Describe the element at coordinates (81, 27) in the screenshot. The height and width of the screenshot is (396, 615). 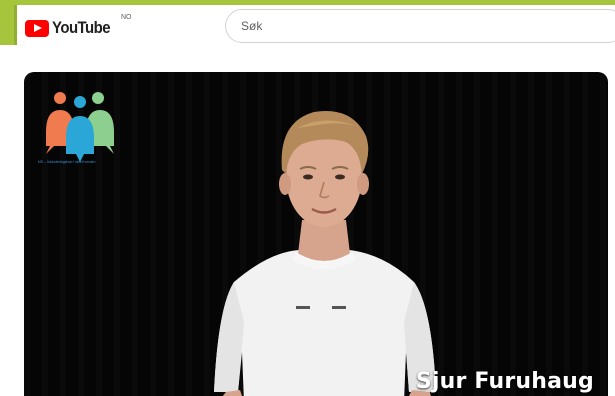
I see `youtube-wordmark: YouTube` at that location.